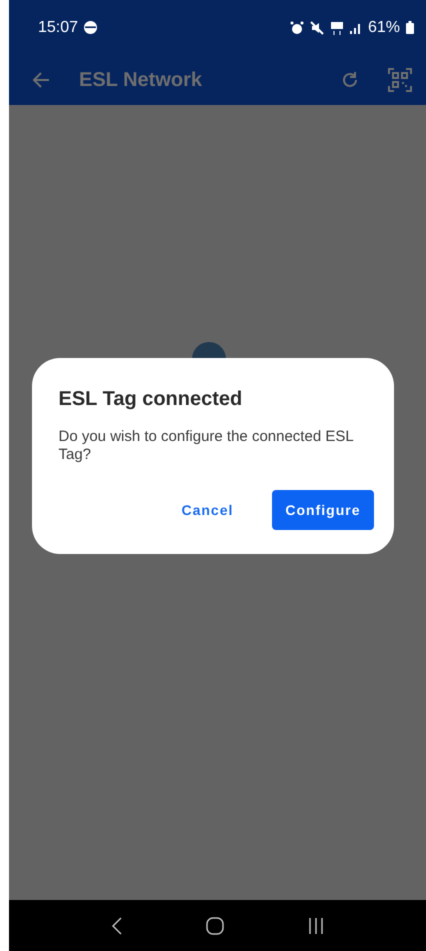  What do you see at coordinates (384, 27) in the screenshot?
I see `battery-percent: 61%` at bounding box center [384, 27].